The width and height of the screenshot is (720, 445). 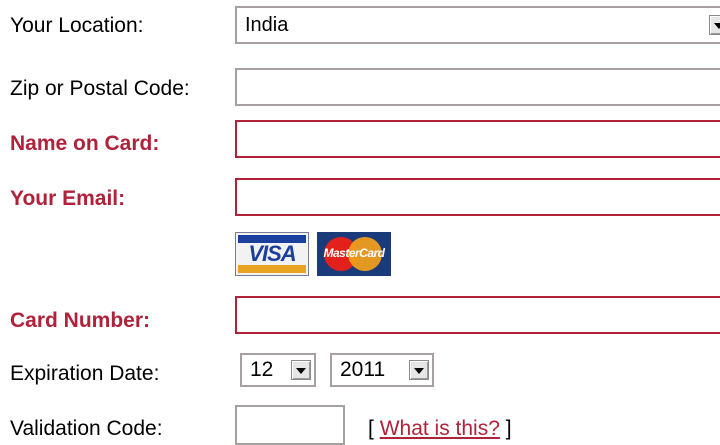 I want to click on email-input, so click(x=477, y=197).